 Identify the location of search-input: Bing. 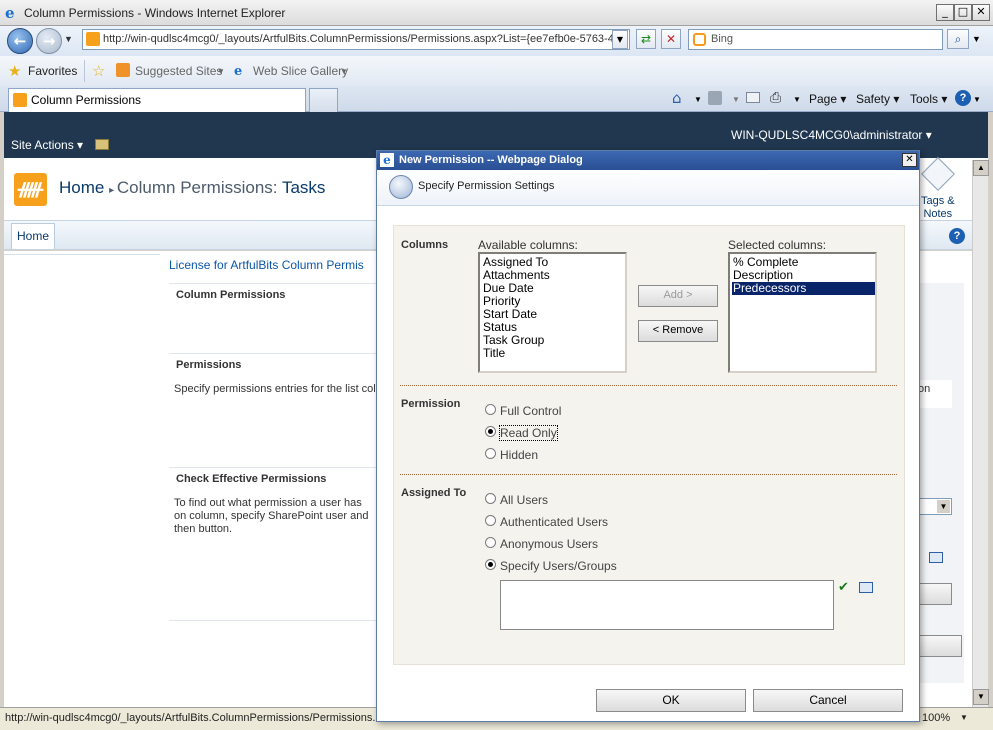
(815, 39).